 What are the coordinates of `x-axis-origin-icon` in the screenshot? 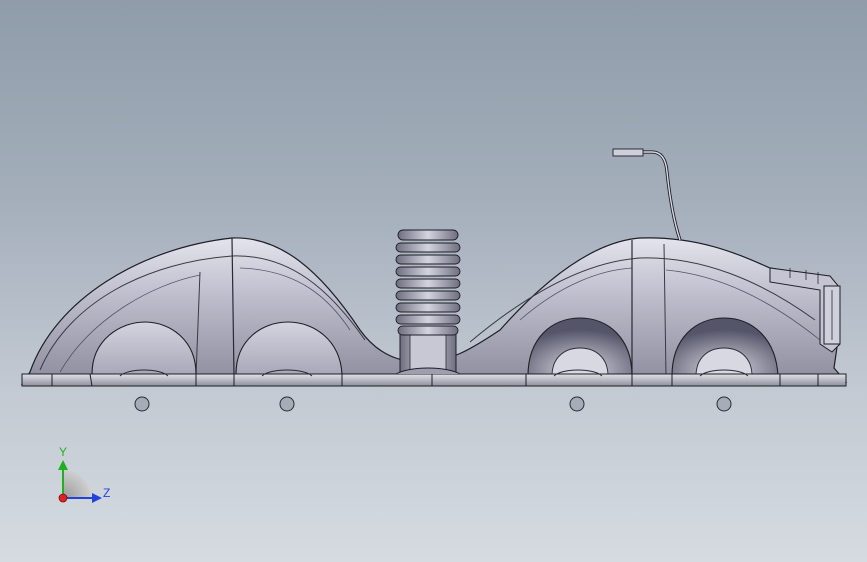 It's located at (63, 498).